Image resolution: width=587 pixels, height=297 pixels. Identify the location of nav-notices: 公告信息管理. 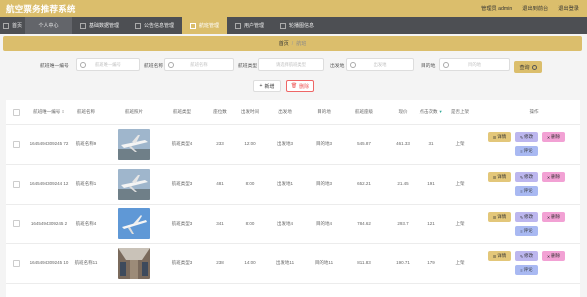
(154, 25).